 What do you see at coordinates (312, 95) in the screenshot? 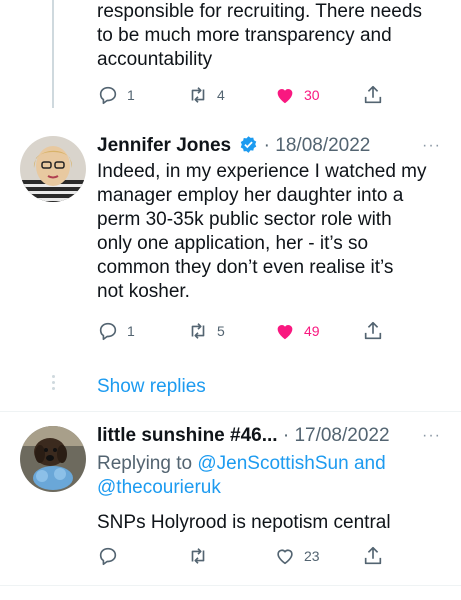
I see `like-count: 30` at bounding box center [312, 95].